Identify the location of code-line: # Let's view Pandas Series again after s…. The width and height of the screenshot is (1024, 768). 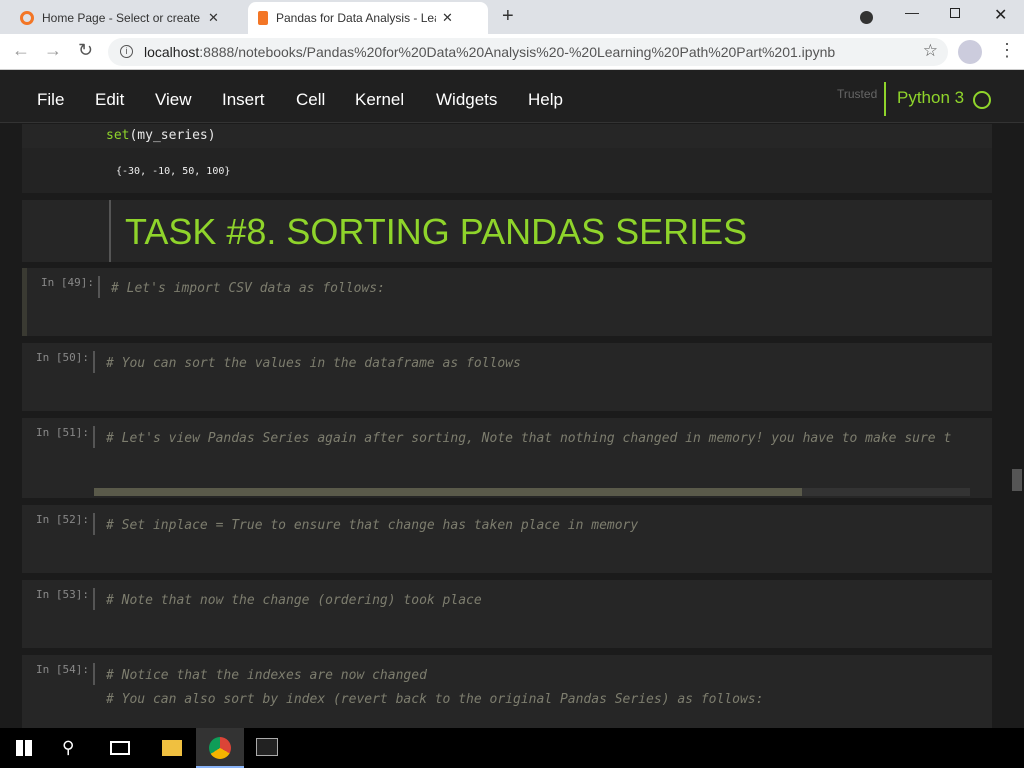
(528, 438).